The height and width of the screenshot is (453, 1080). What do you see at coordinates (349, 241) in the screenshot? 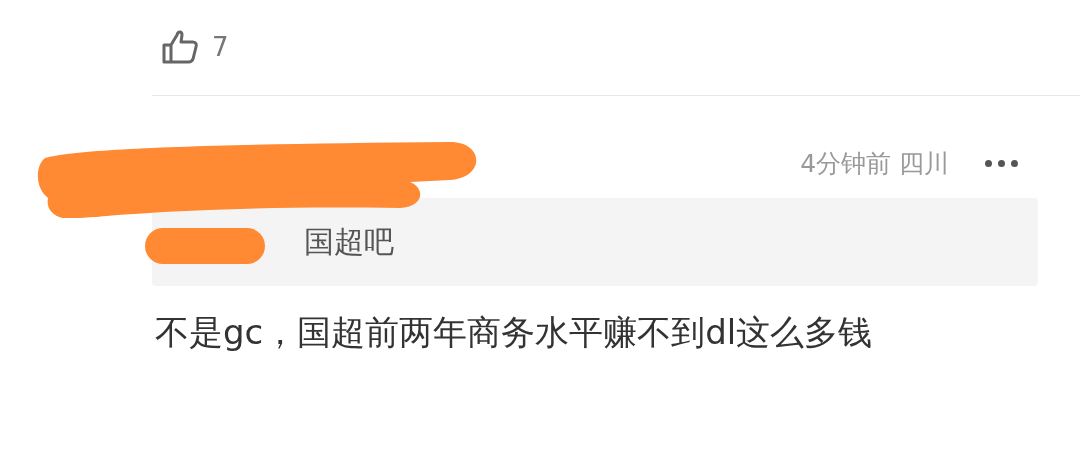
I see `forum-name: 国超吧` at bounding box center [349, 241].